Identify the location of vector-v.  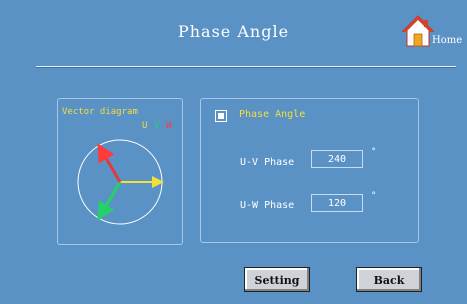
(109, 201).